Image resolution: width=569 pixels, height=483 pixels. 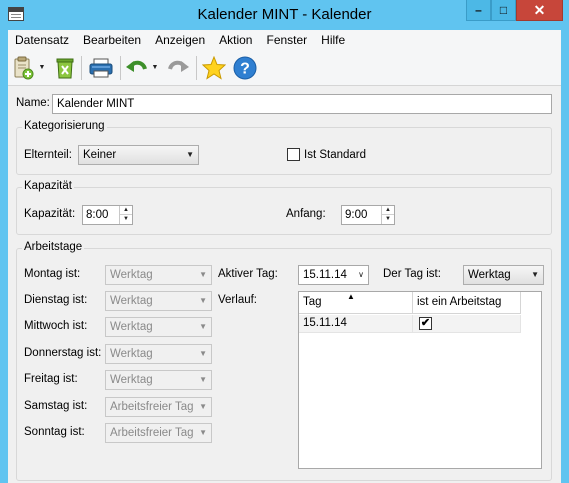 I want to click on new-record-icon, so click(x=23, y=68).